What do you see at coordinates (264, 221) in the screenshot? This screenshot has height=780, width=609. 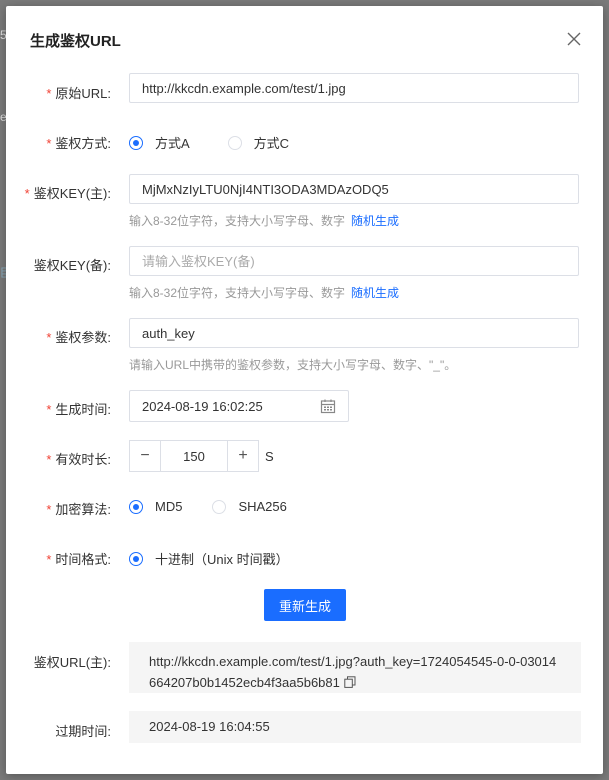 I see `key-main-help: 输入8-32位字符，支持大小写字母、数字 随机生成` at bounding box center [264, 221].